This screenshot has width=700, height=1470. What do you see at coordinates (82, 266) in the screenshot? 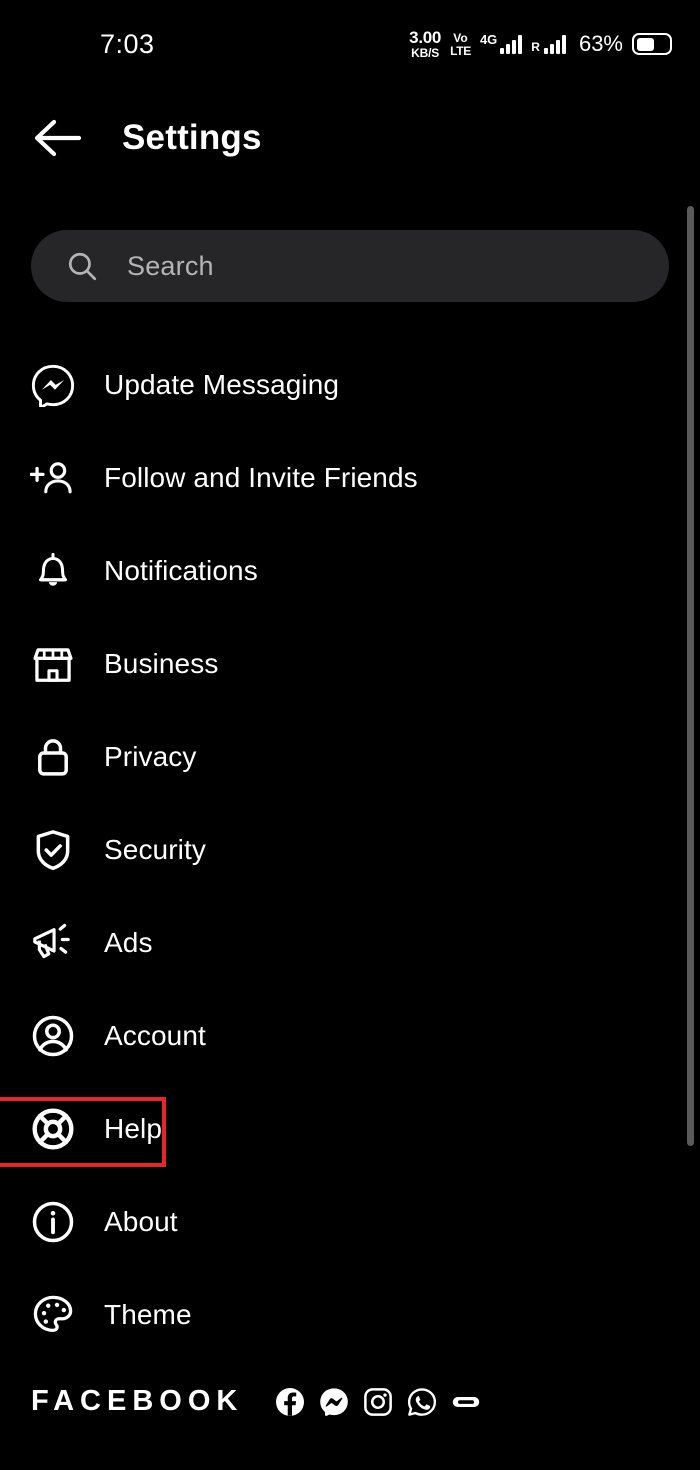
I see `search-icon` at bounding box center [82, 266].